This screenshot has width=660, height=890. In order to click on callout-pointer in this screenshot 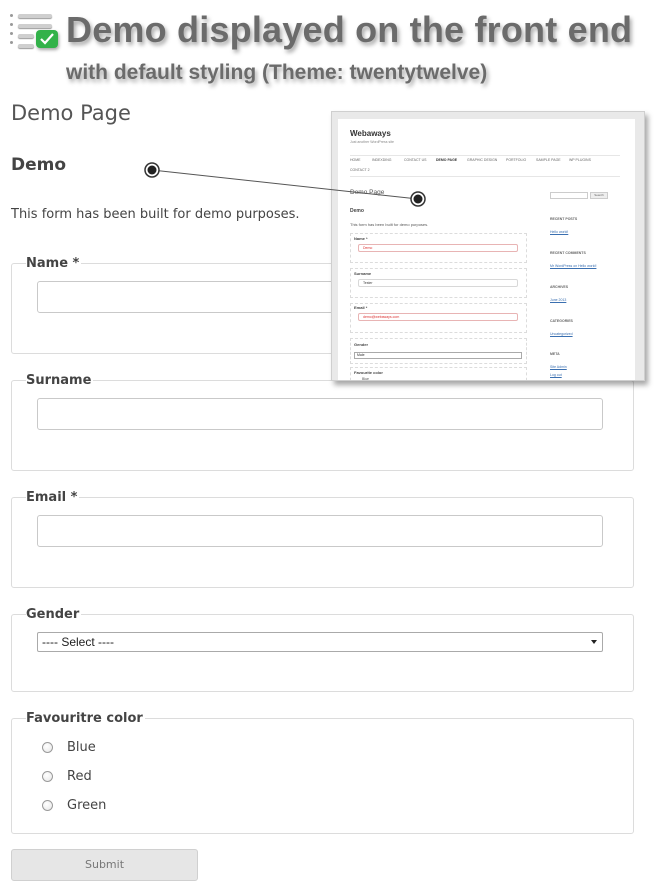, I will do `click(285, 184)`.